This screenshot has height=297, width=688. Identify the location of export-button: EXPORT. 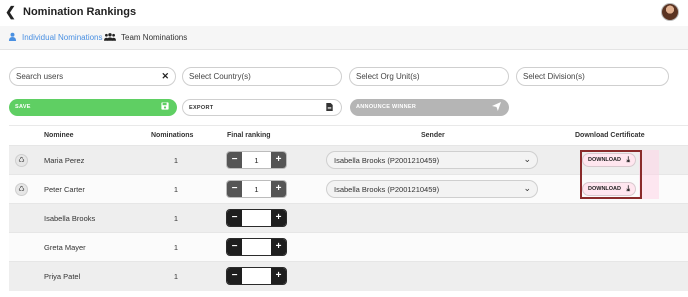
(262, 107).